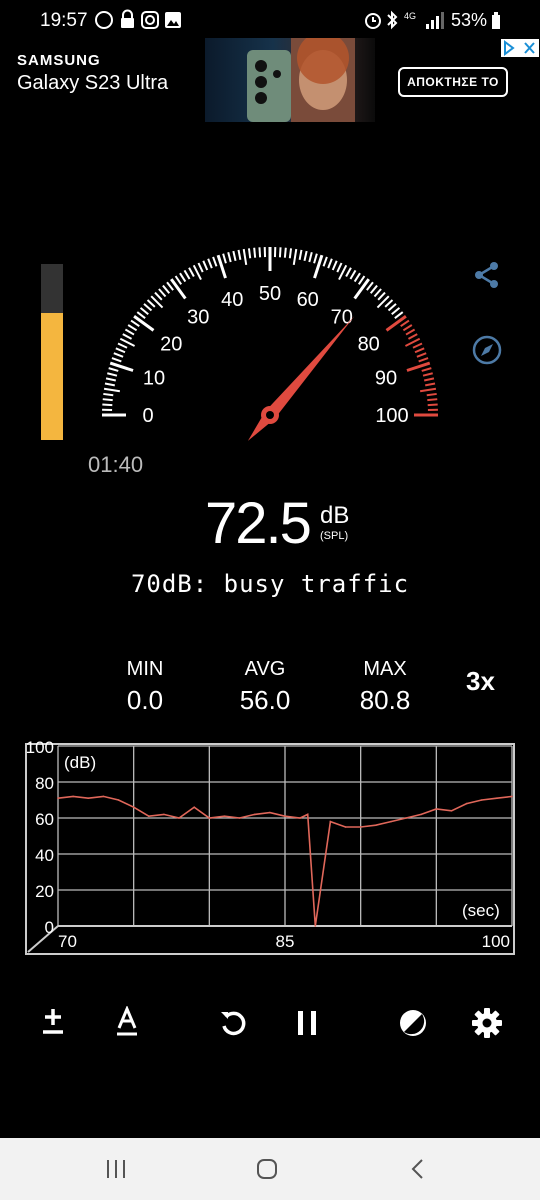 The height and width of the screenshot is (1200, 540). I want to click on settings-button, so click(487, 1023).